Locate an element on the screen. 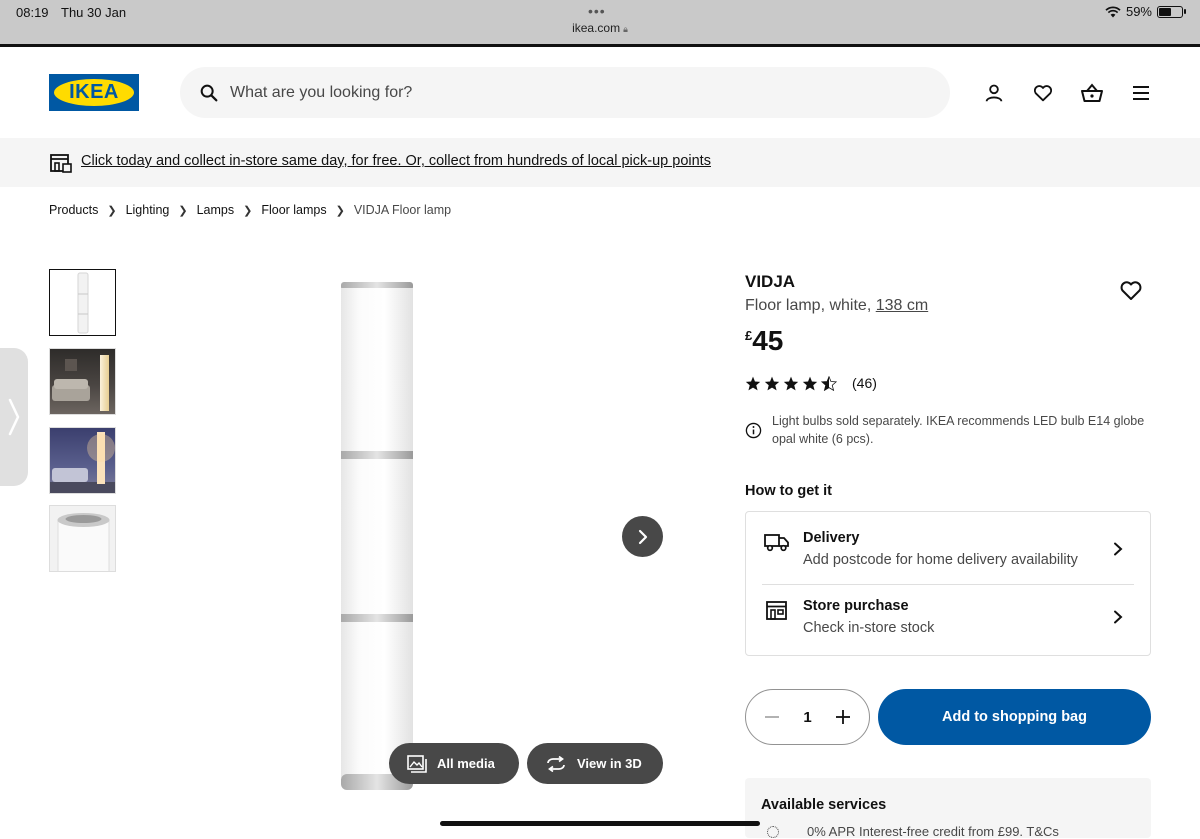 This screenshot has height=839, width=1200. product-name: VIDJA is located at coordinates (770, 281).